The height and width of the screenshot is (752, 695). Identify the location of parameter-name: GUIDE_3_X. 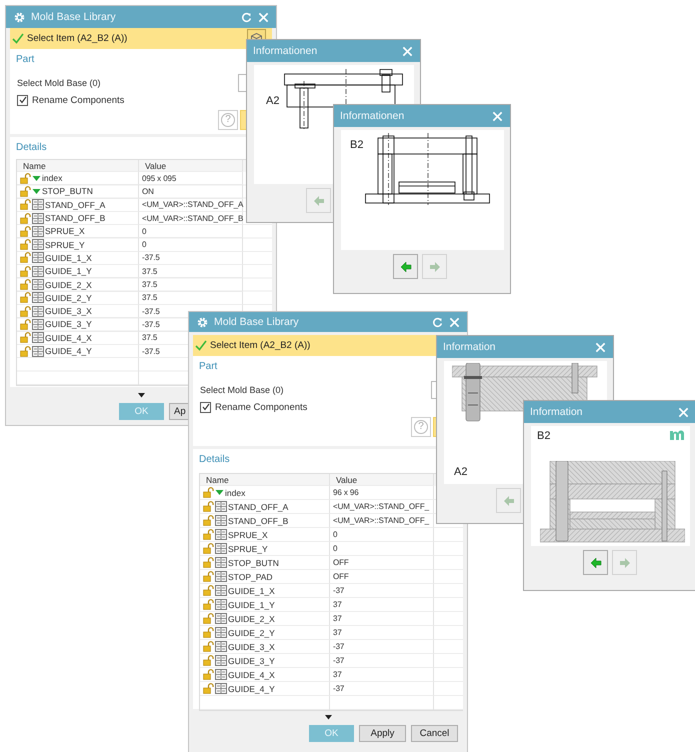
(251, 647).